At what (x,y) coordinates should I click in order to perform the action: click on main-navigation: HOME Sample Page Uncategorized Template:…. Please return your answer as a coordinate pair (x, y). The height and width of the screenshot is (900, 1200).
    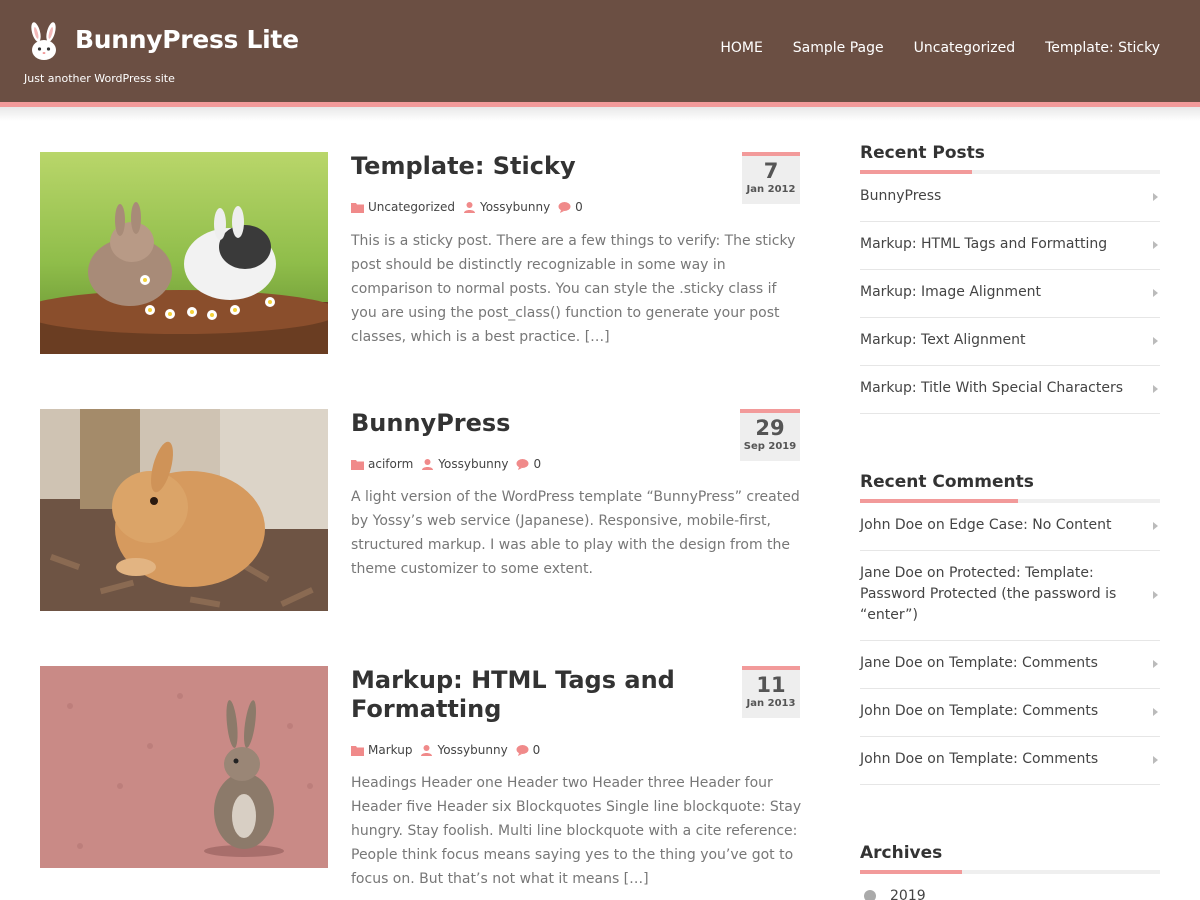
    Looking at the image, I should click on (940, 48).